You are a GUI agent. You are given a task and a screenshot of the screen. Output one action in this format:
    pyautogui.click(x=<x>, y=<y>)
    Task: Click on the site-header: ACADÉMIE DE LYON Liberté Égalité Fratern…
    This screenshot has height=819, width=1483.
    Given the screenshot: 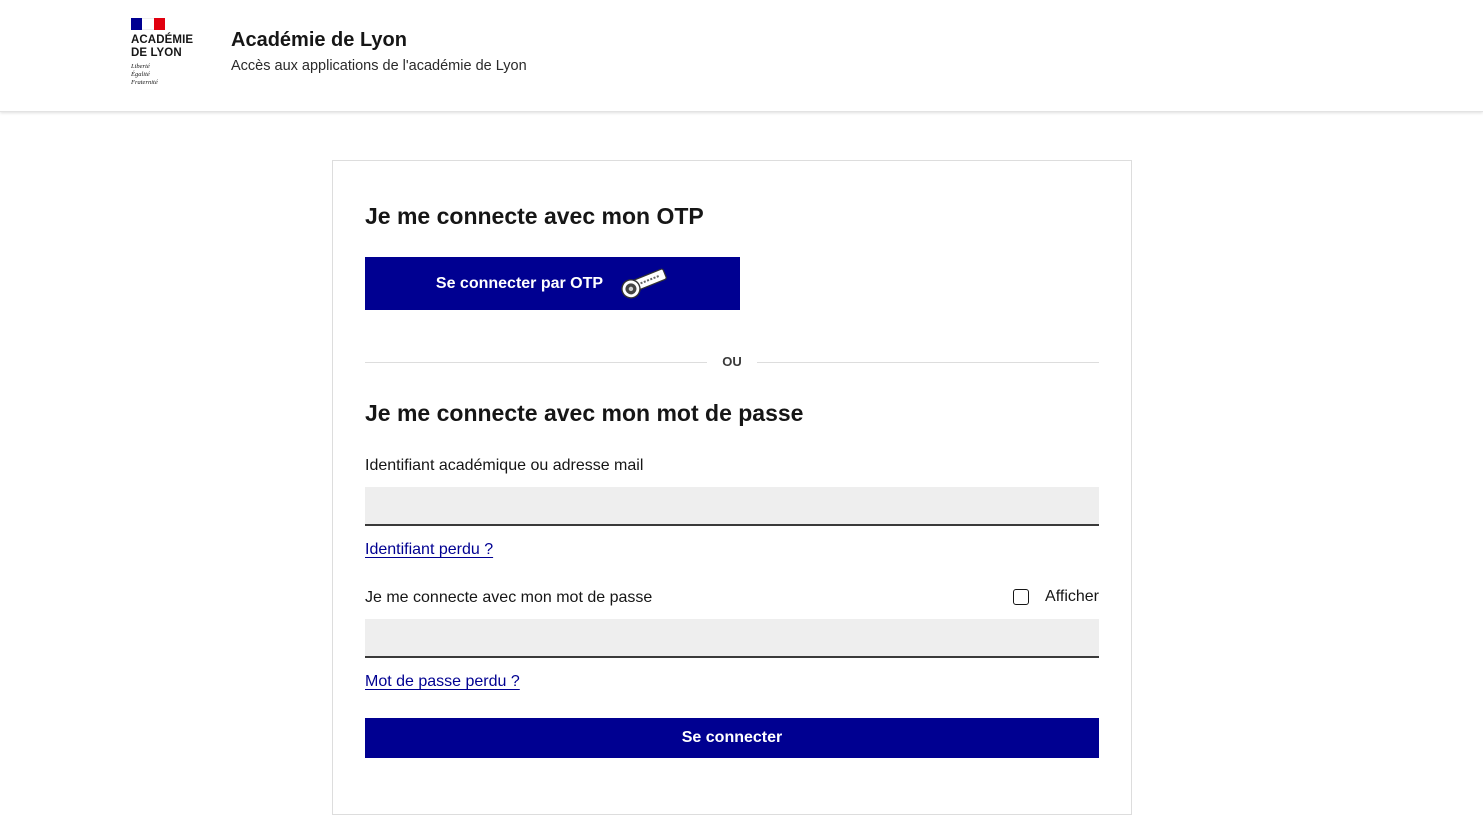 What is the action you would take?
    pyautogui.click(x=741, y=56)
    